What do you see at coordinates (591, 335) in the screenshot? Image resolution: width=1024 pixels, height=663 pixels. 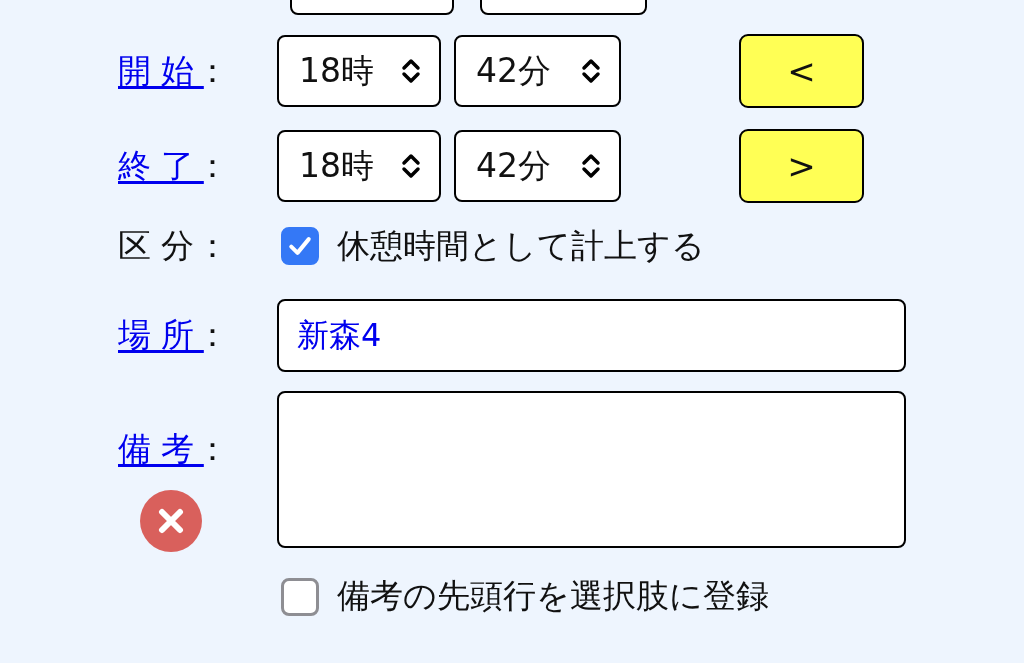 I see `place-input: 新森4` at bounding box center [591, 335].